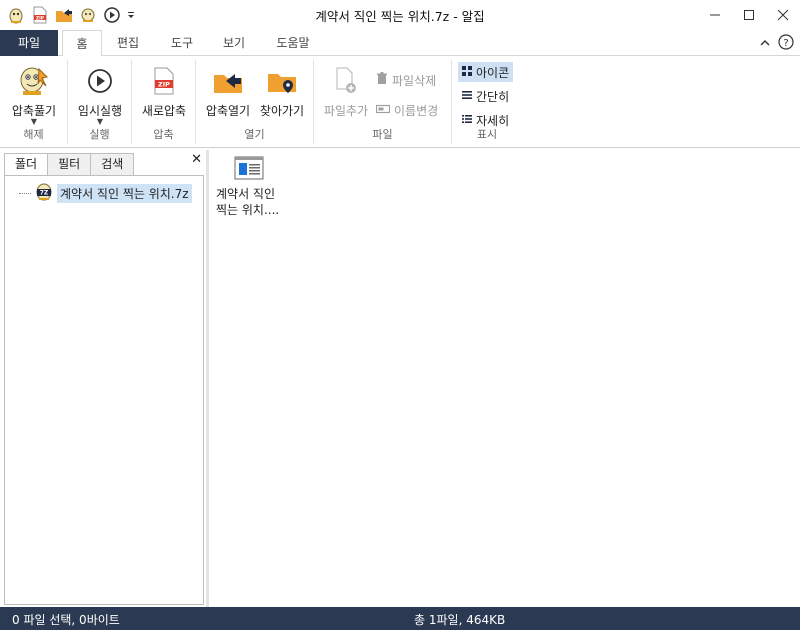  Describe the element at coordinates (467, 96) in the screenshot. I see `list-icon` at that location.